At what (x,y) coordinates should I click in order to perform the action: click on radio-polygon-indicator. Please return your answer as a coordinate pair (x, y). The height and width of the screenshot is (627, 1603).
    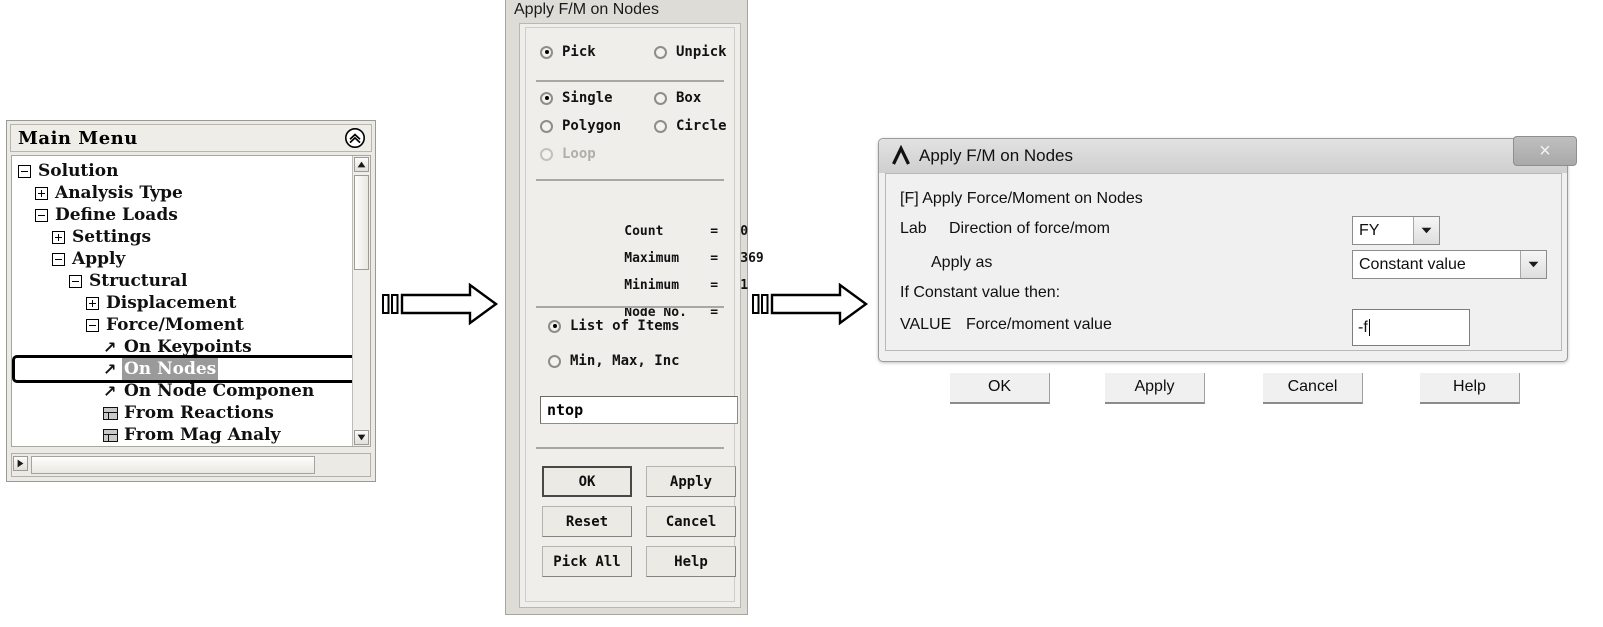
    Looking at the image, I should click on (546, 126).